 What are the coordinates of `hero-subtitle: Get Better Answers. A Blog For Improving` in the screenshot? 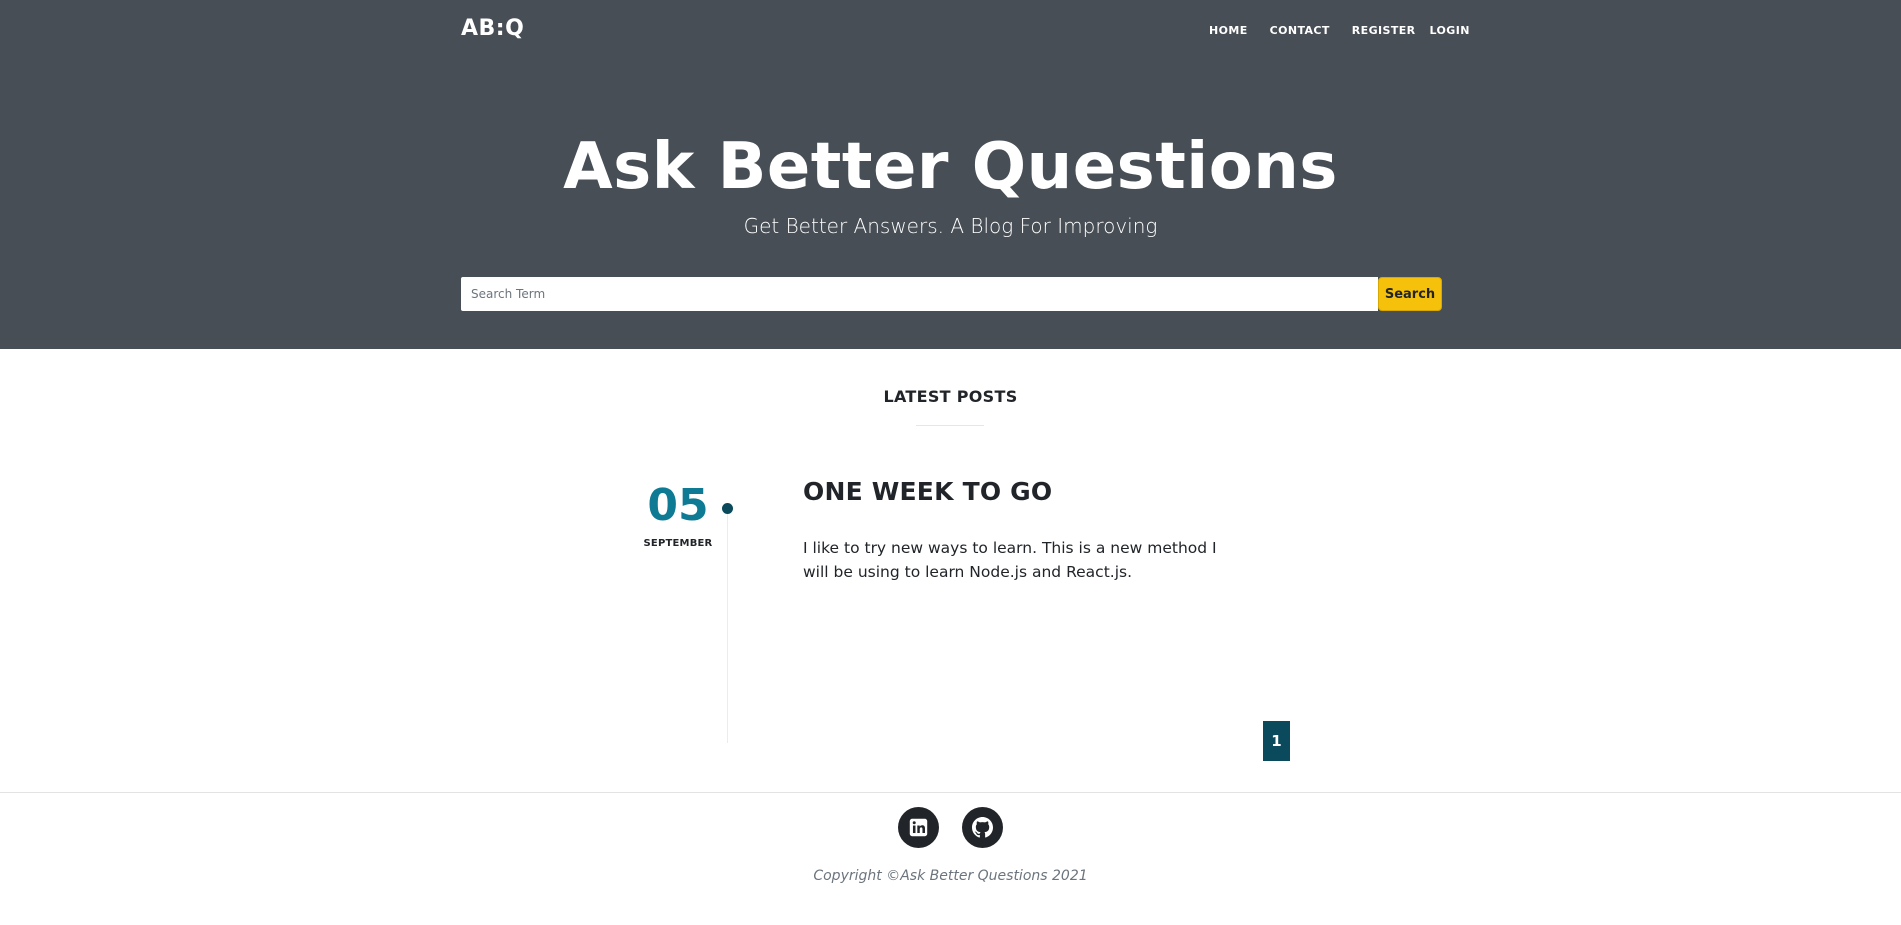 It's located at (950, 226).